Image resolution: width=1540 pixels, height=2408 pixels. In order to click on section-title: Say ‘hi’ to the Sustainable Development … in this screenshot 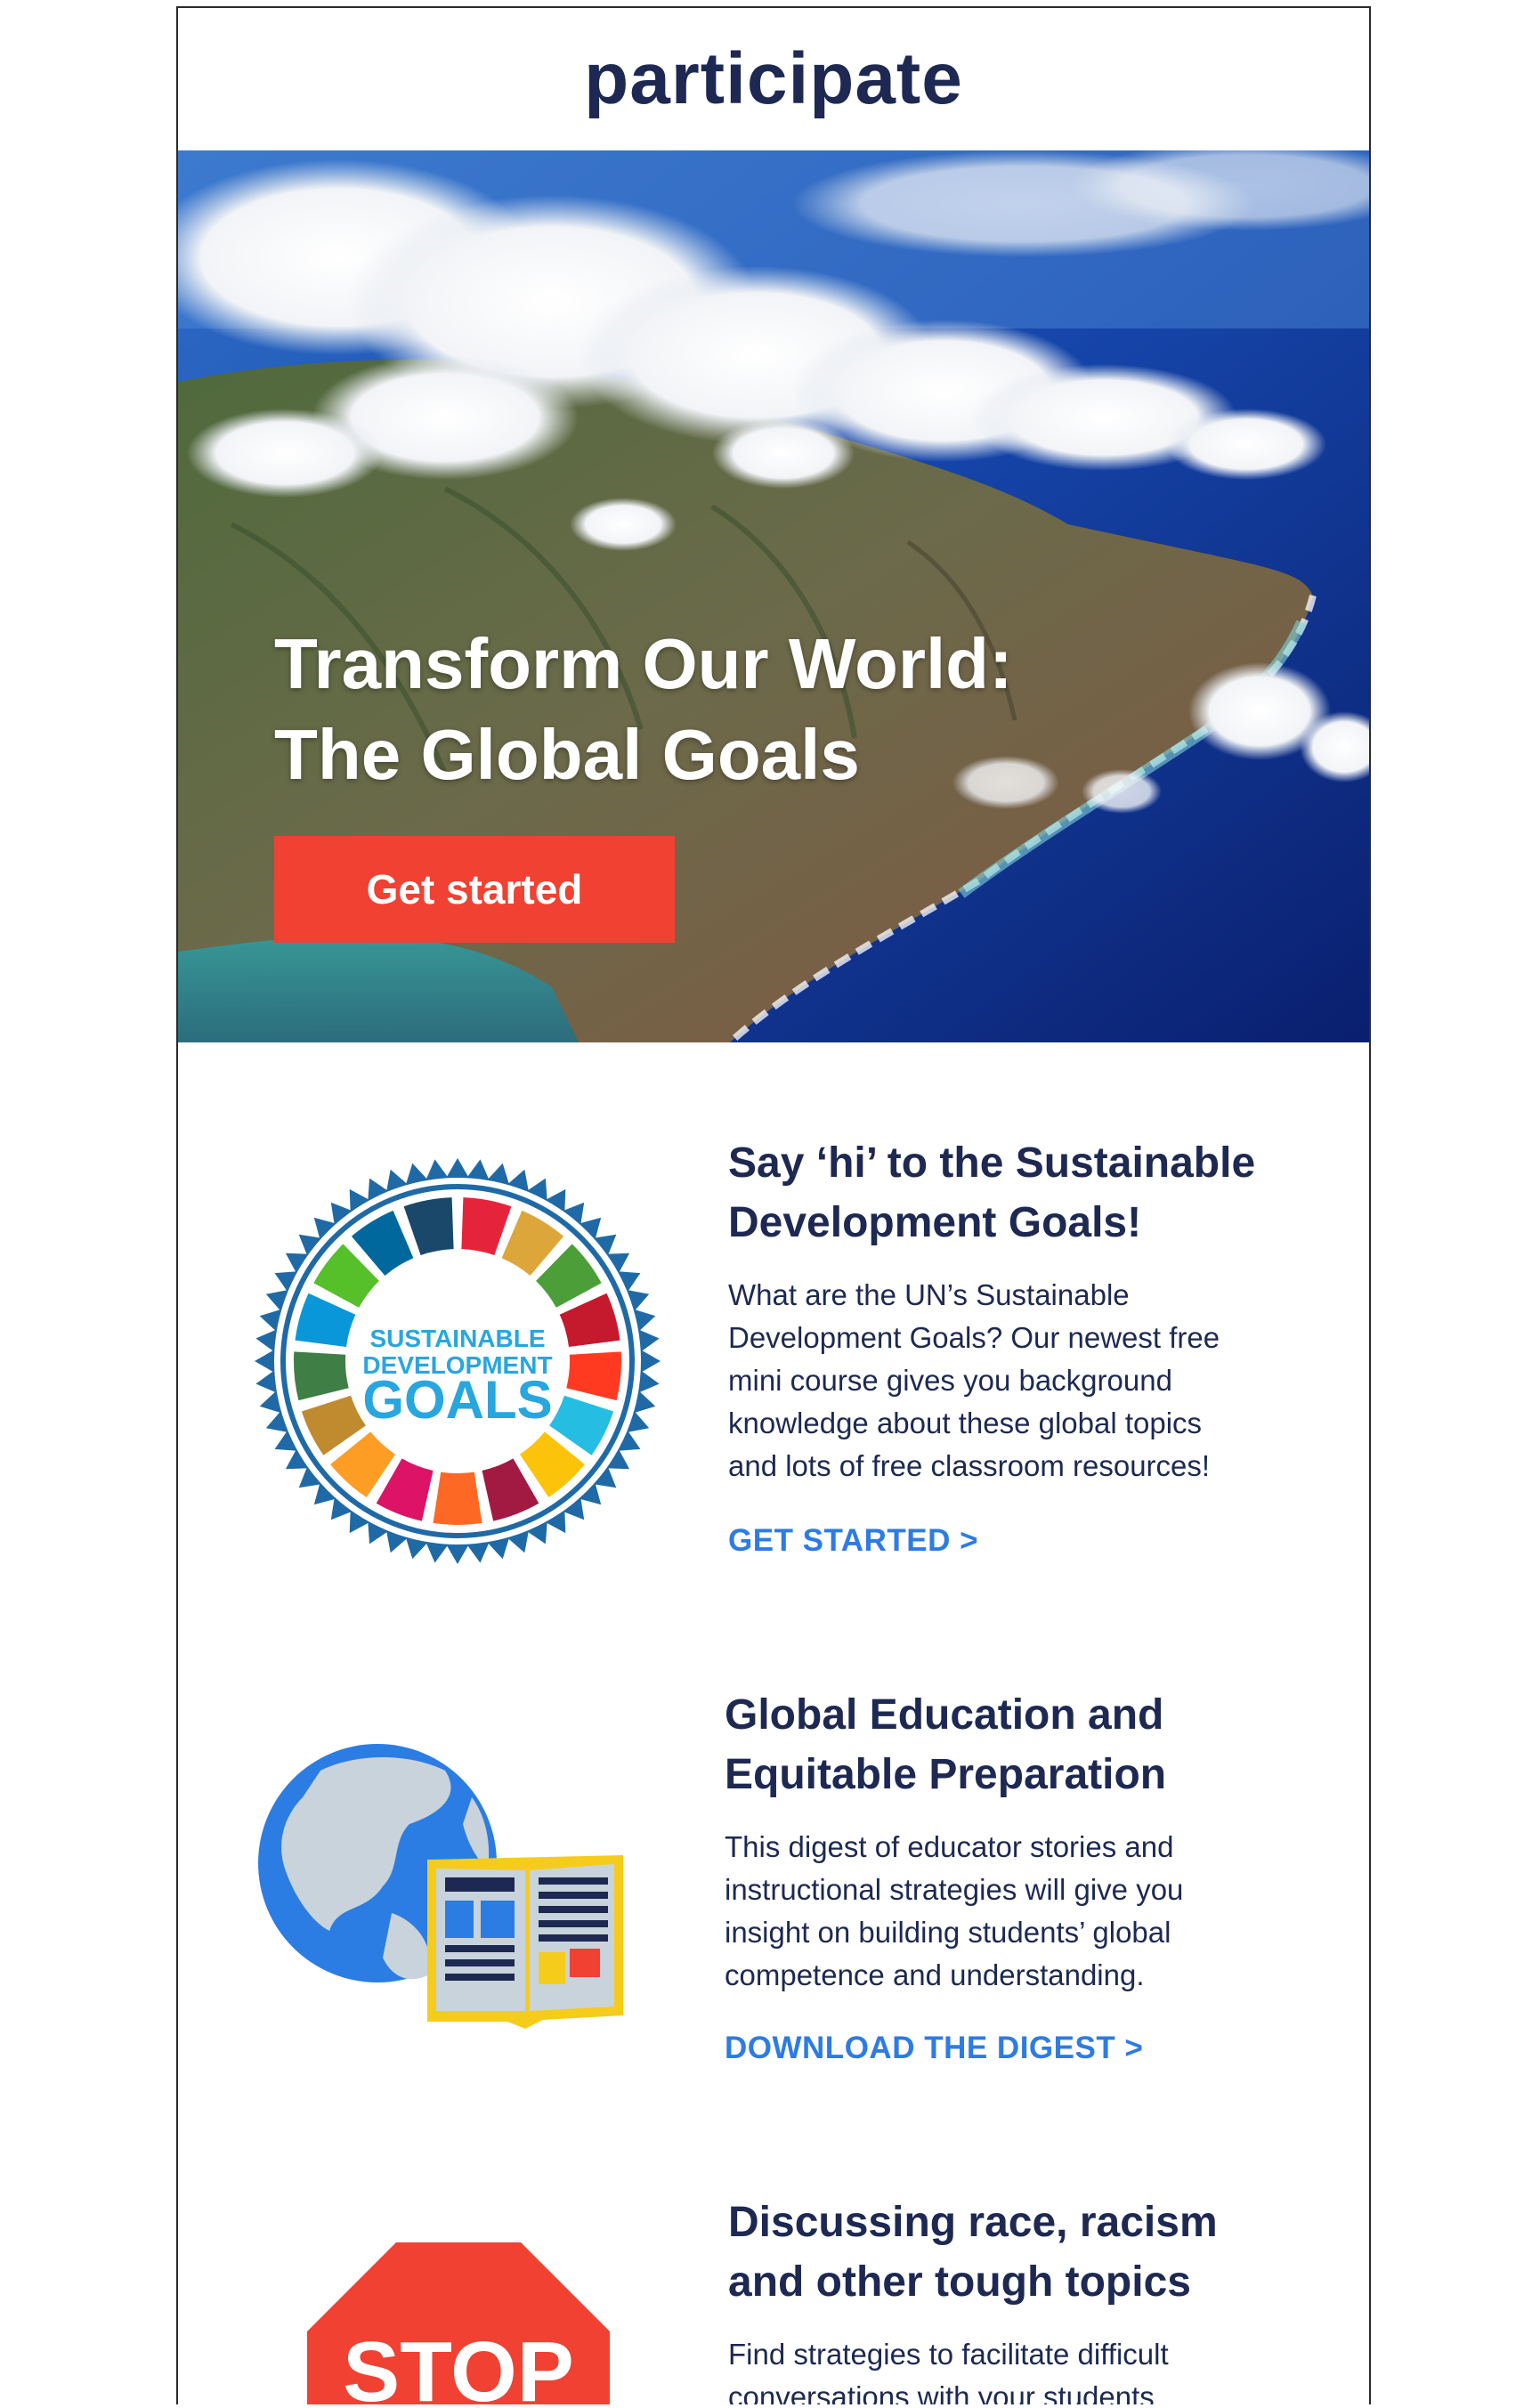, I will do `click(991, 1193)`.